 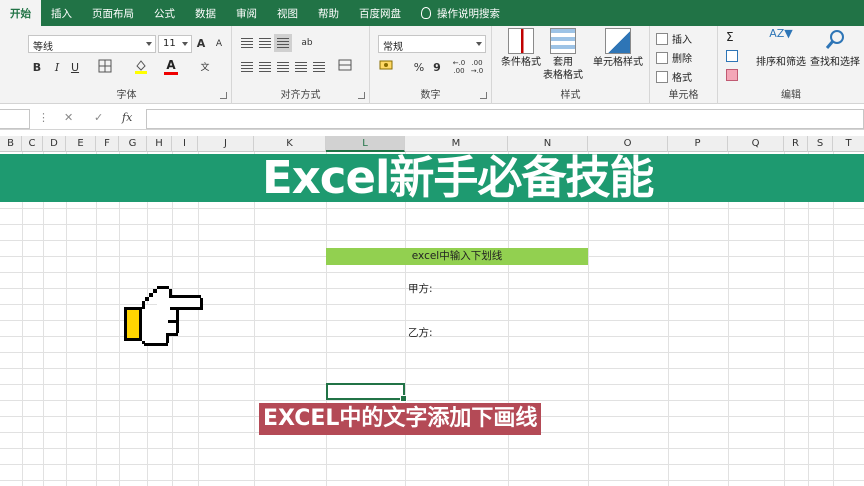 I want to click on column-headers: B C D E F G H I J K L M N O P Q R S T, so click(x=432, y=144).